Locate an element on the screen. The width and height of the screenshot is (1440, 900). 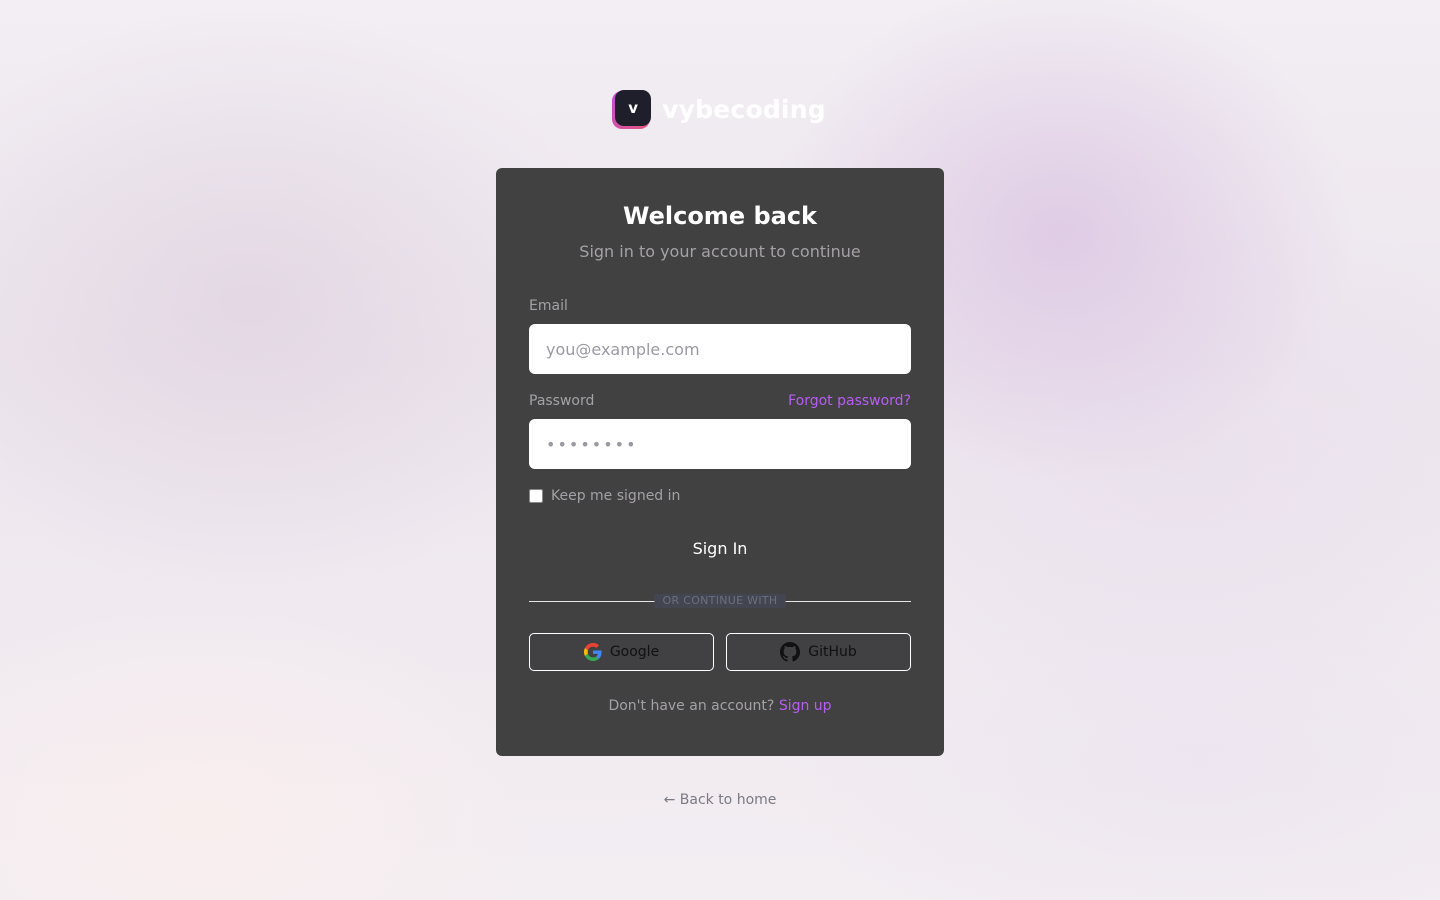
back-to-home-link: ← Back to home is located at coordinates (720, 800).